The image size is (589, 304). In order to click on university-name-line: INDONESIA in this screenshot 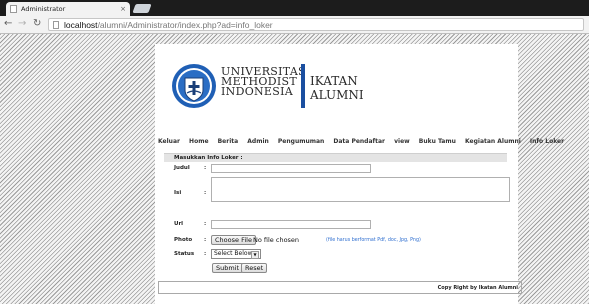, I will do `click(257, 91)`.